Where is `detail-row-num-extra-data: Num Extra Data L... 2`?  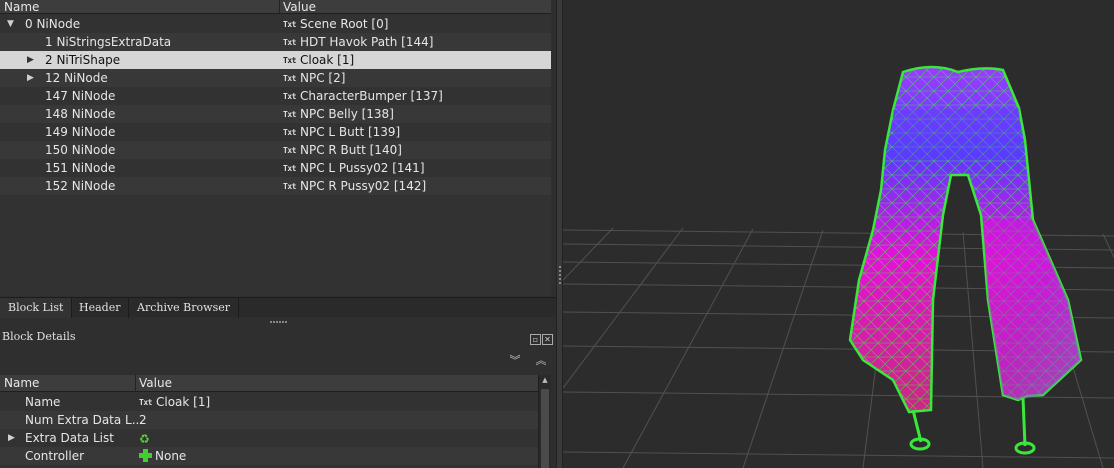 detail-row-num-extra-data: Num Extra Data L... 2 is located at coordinates (269, 420).